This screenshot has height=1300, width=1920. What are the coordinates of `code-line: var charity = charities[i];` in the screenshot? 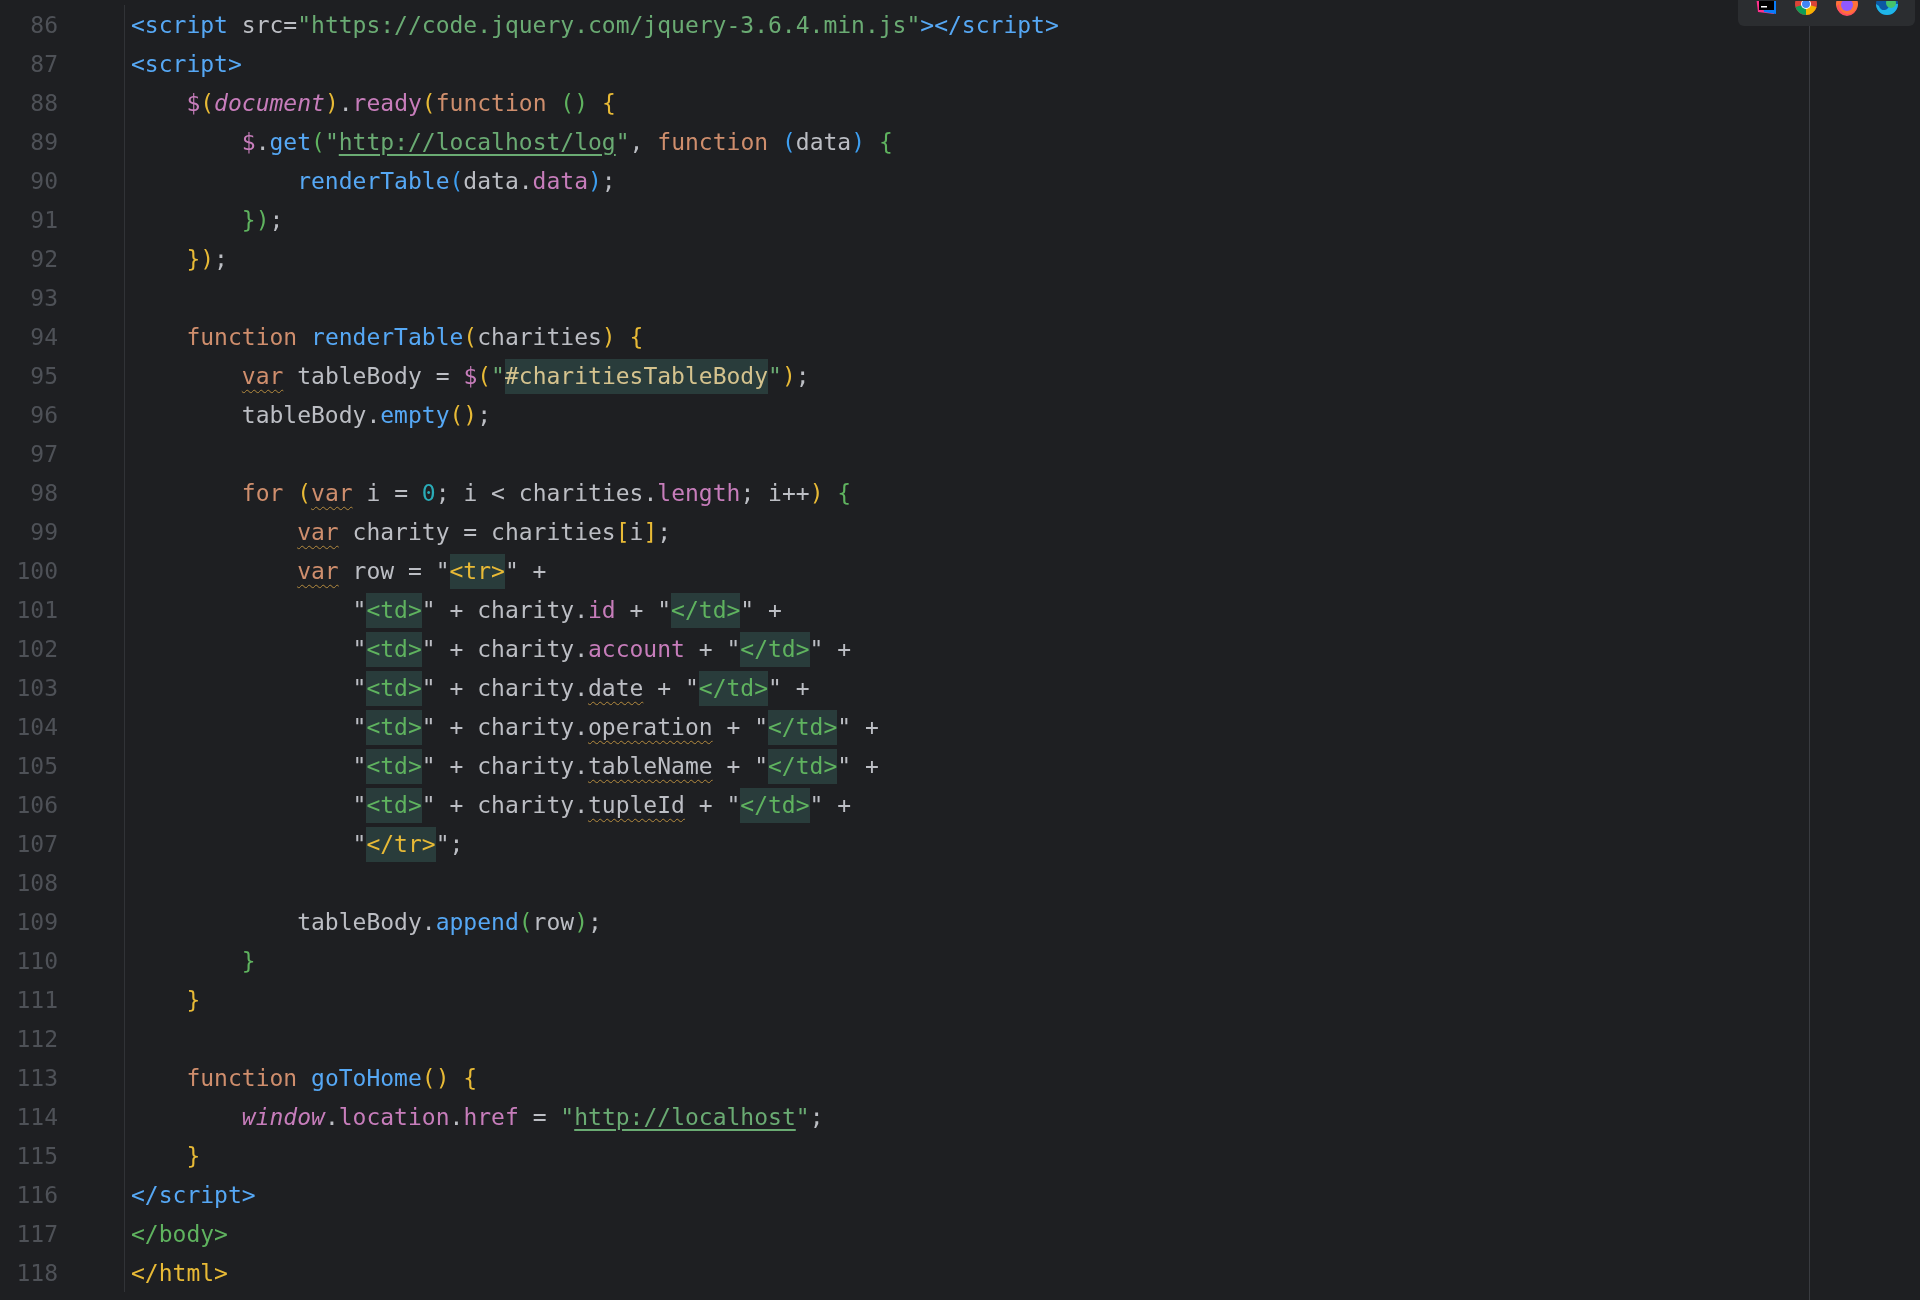 It's located at (484, 532).